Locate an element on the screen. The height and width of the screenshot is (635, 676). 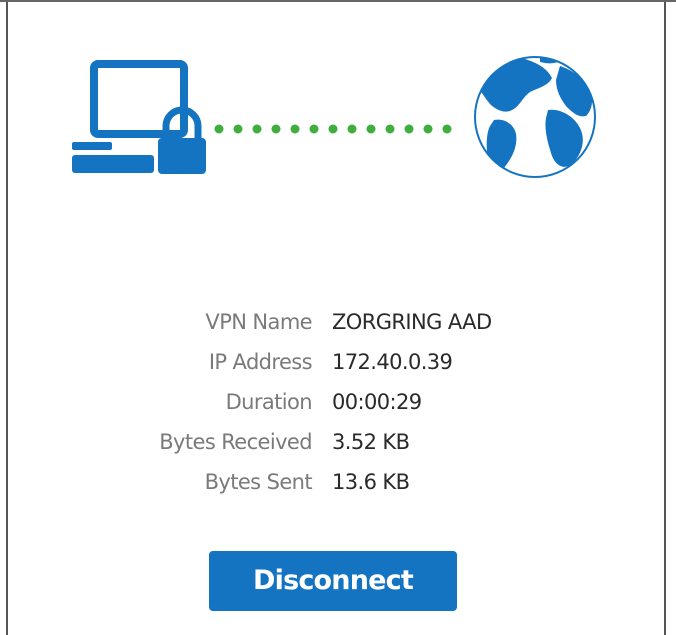
detail-row-duration: Duration 00:00:29 is located at coordinates (338, 410).